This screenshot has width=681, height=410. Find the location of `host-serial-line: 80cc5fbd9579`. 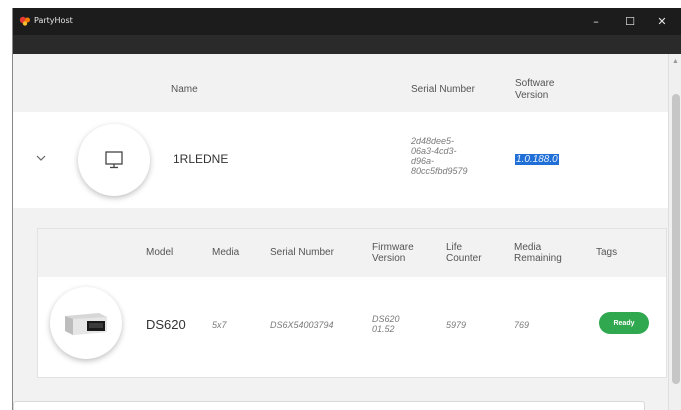

host-serial-line: 80cc5fbd9579 is located at coordinates (439, 171).